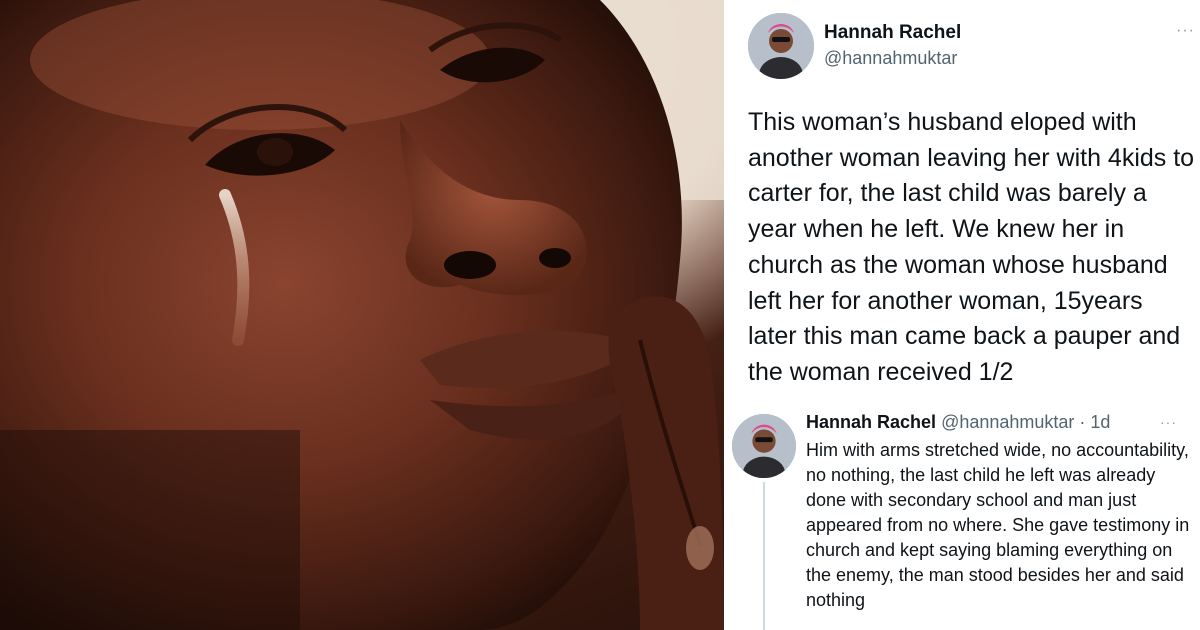  Describe the element at coordinates (1100, 422) in the screenshot. I see `reply-timestamp: 1d` at that location.